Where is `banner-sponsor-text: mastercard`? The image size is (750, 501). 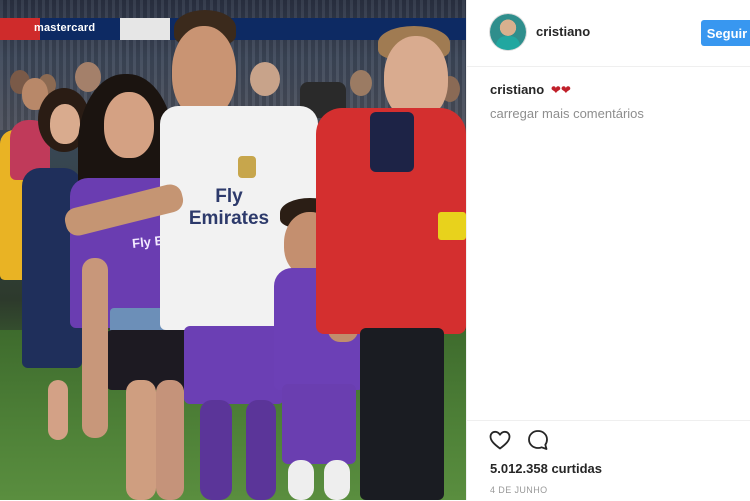
banner-sponsor-text: mastercard is located at coordinates (65, 28).